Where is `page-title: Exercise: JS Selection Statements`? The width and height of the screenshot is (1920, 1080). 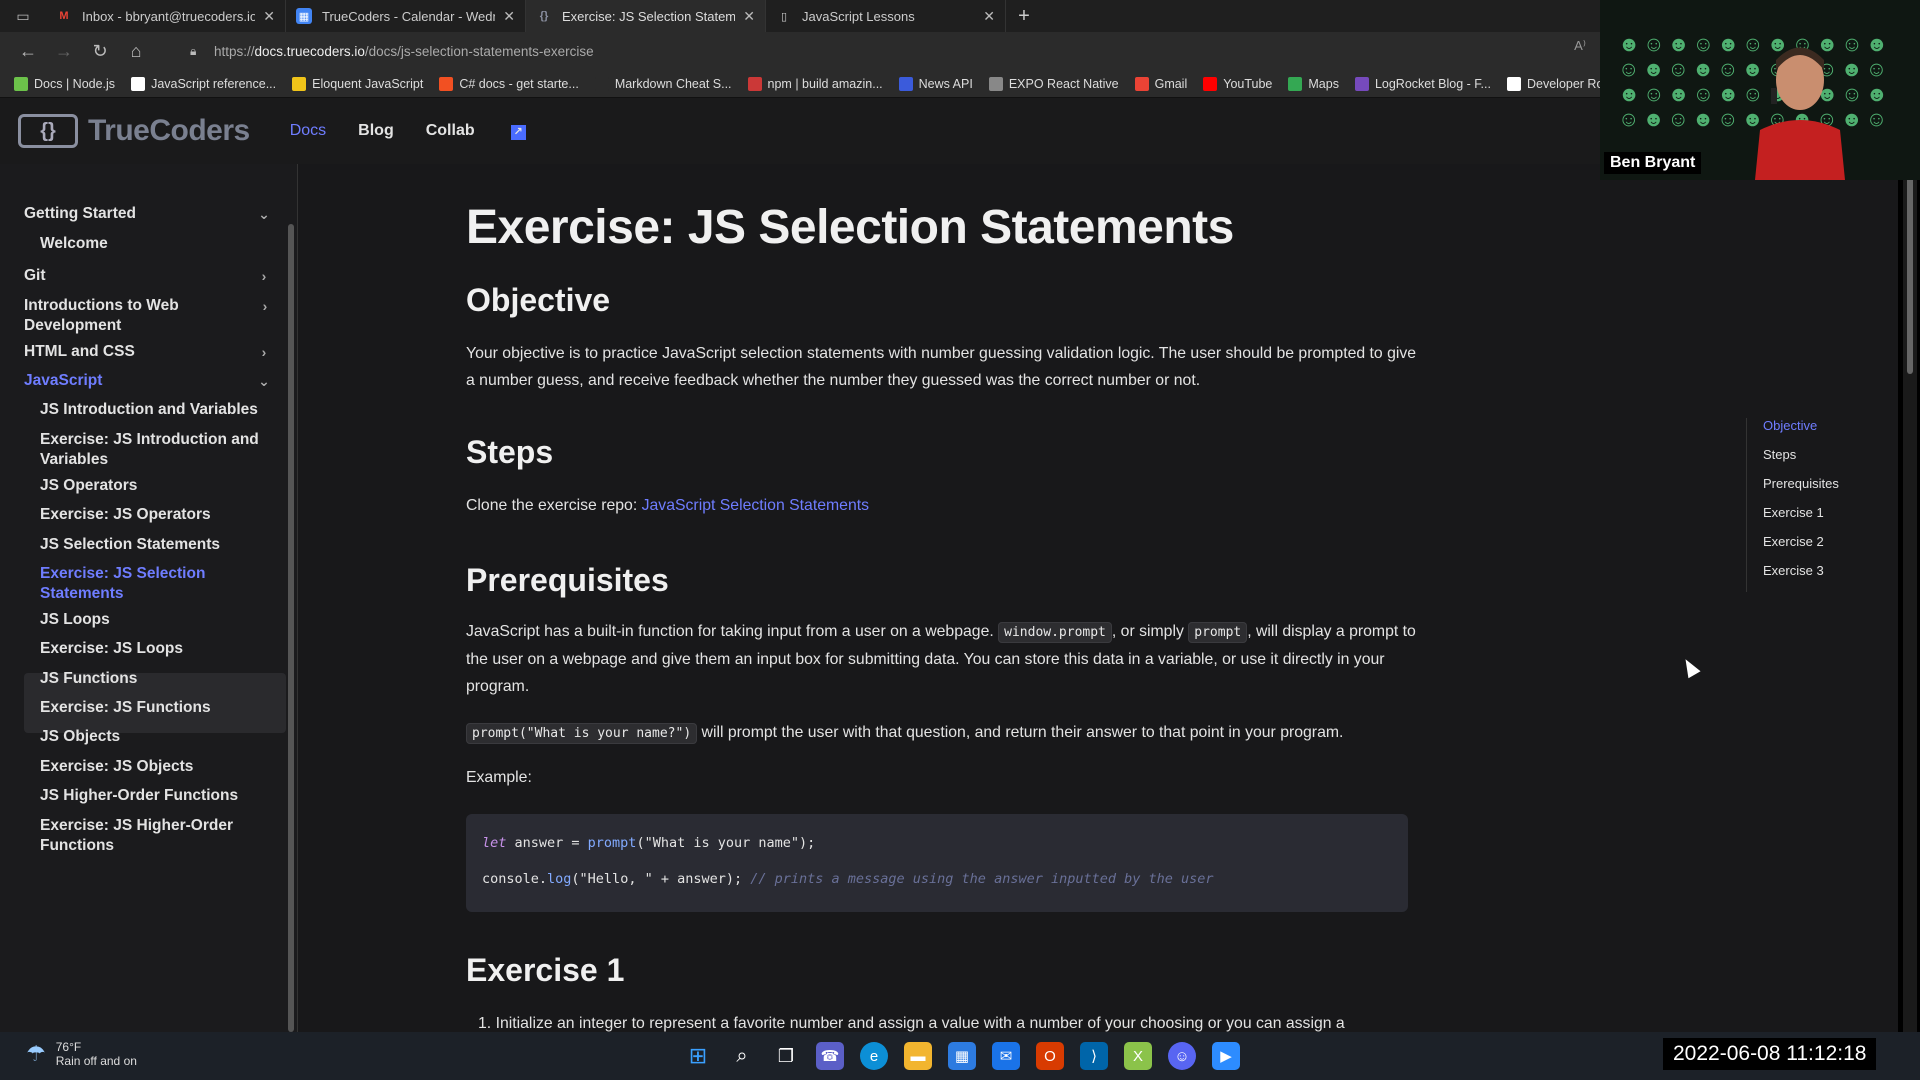 page-title: Exercise: JS Selection Statements is located at coordinates (850, 227).